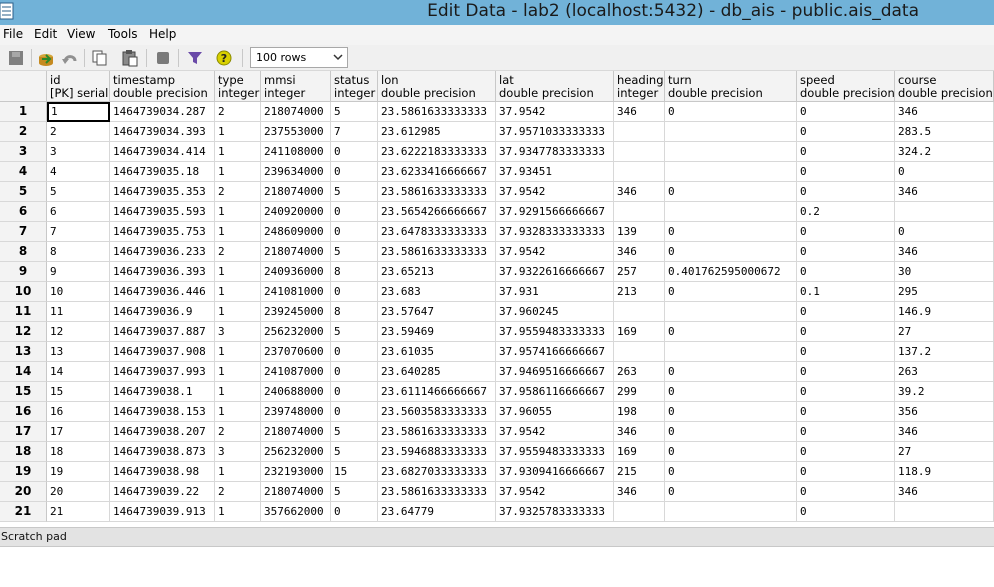 The height and width of the screenshot is (587, 994). I want to click on cell-lon: 23.5603583333333, so click(437, 412).